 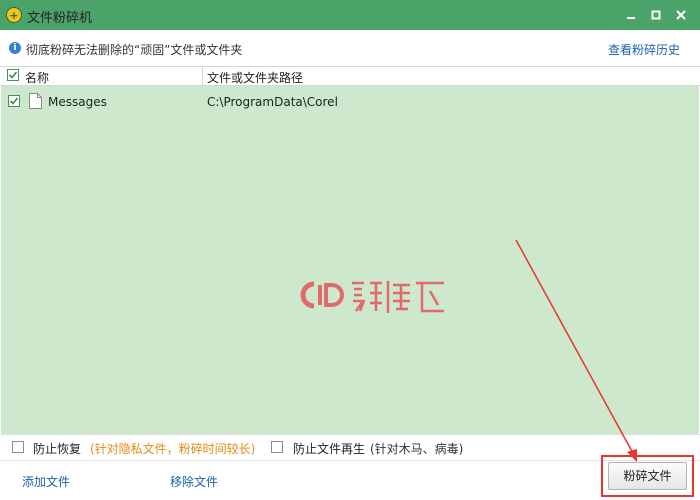 I want to click on prevent-regeneration-checkbox, so click(x=277, y=447).